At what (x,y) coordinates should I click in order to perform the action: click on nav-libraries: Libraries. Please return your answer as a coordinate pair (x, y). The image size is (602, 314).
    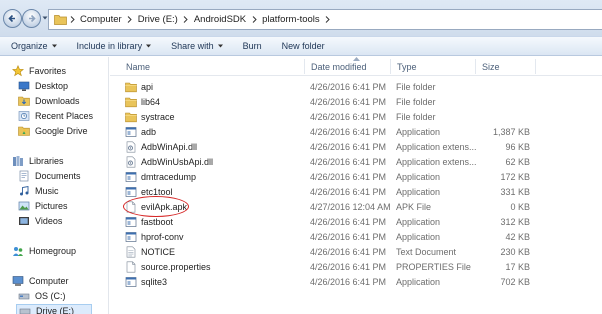
    Looking at the image, I should click on (38, 161).